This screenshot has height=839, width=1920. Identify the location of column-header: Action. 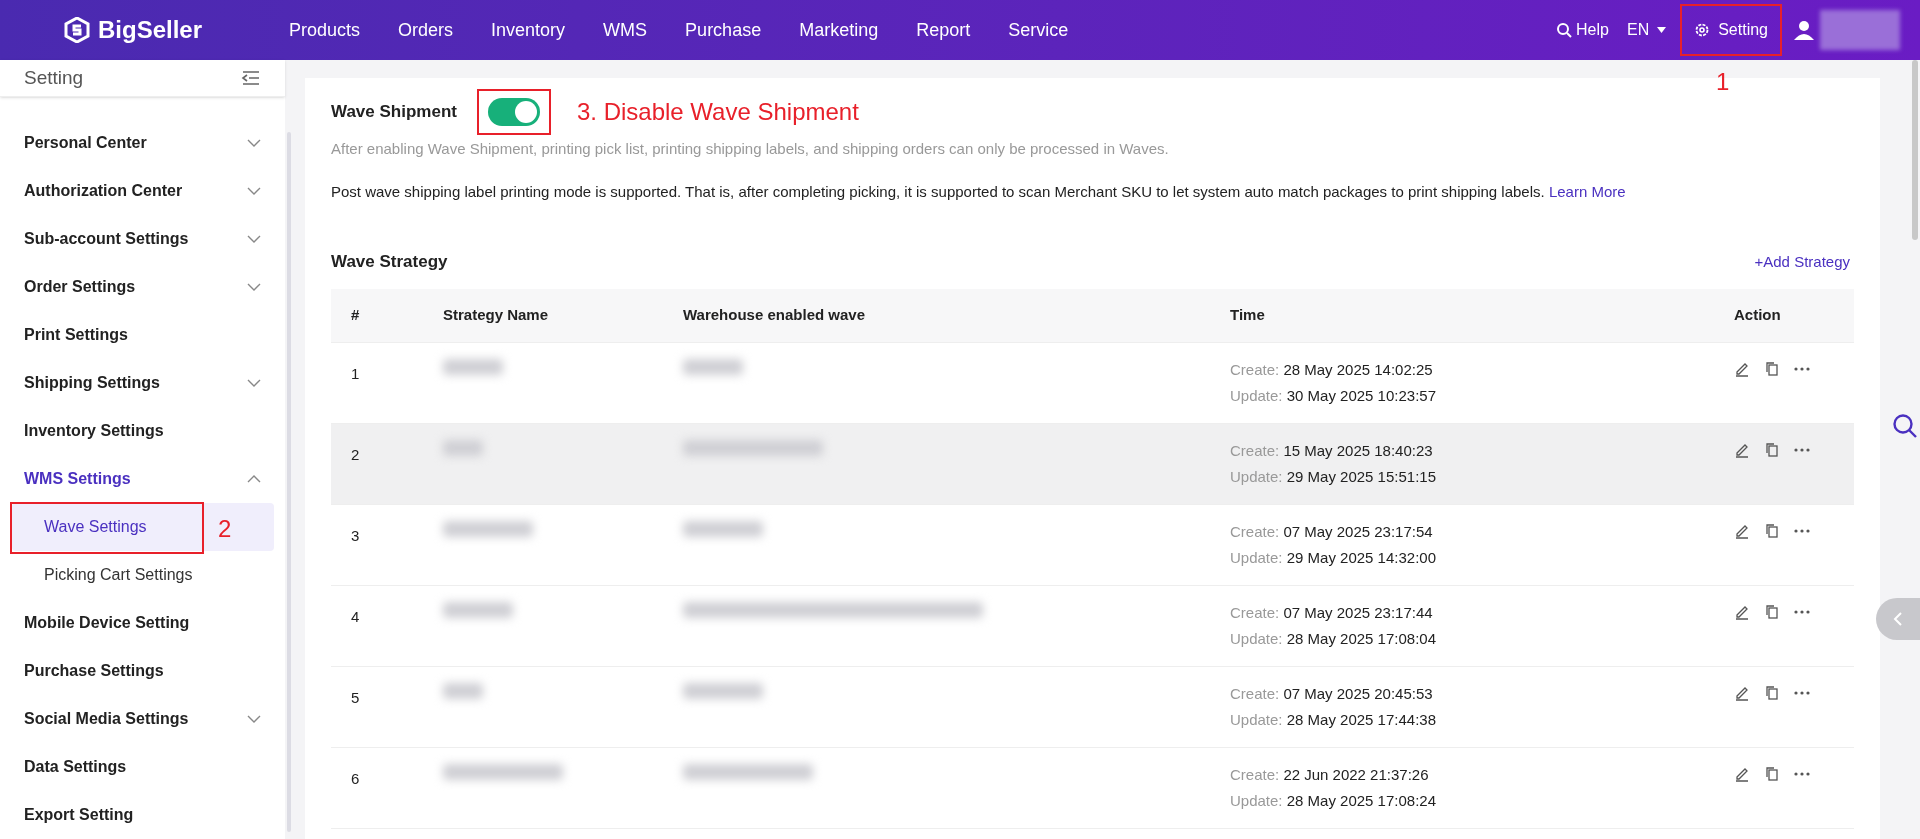
(1758, 315).